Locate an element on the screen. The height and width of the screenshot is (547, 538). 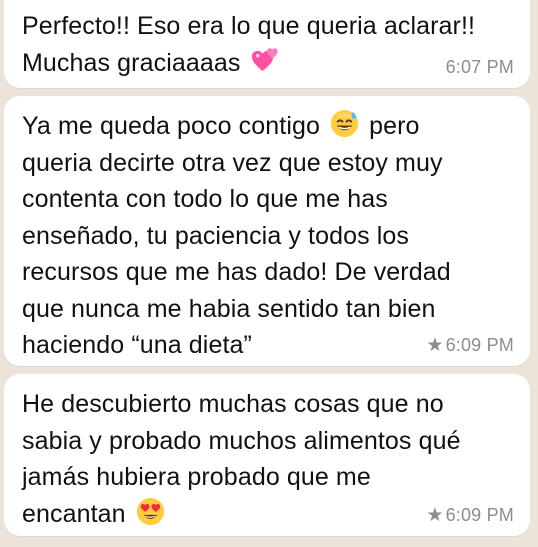
two-hearts-emoji is located at coordinates (265, 60).